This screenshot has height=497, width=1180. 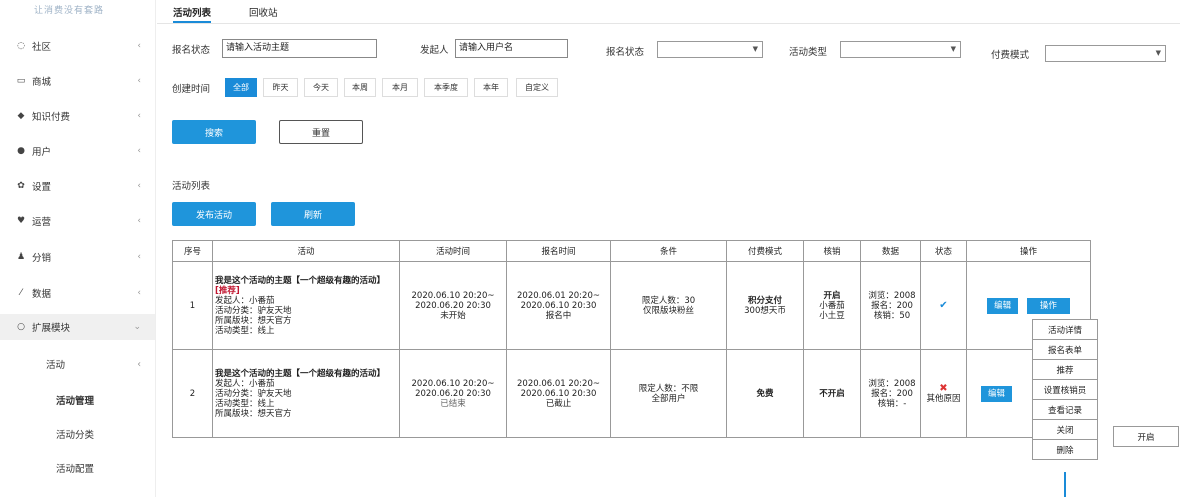 What do you see at coordinates (537, 87) in the screenshot?
I see `time-filter-custom: 自定义` at bounding box center [537, 87].